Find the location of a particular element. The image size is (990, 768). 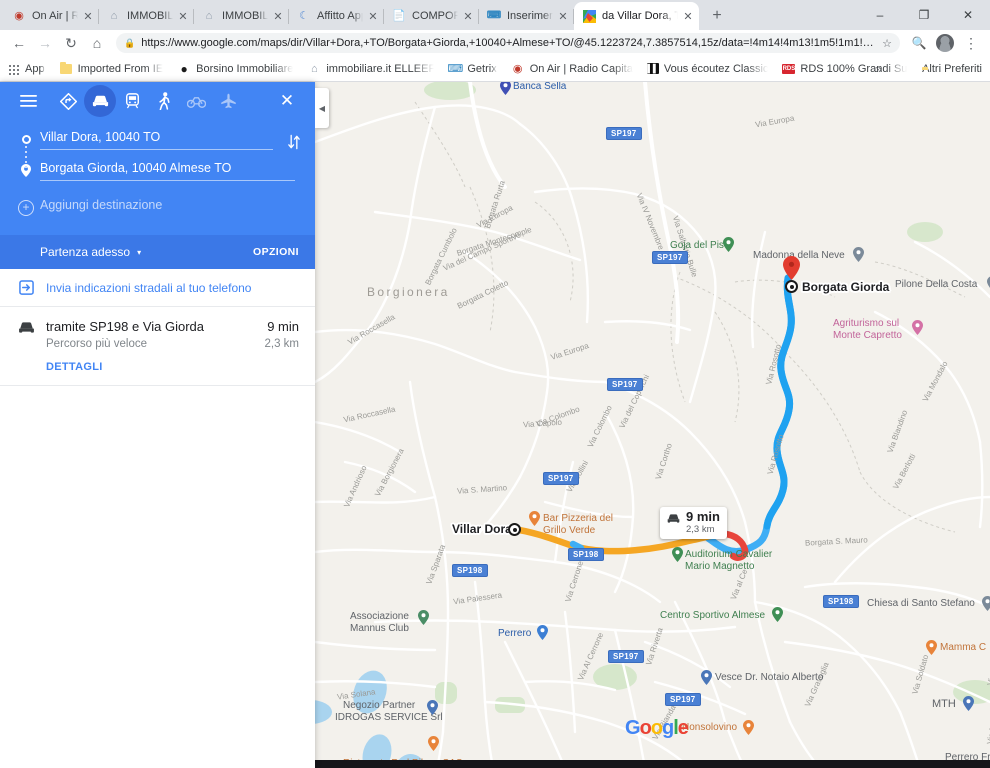

church-marker-icon is located at coordinates (858, 254).